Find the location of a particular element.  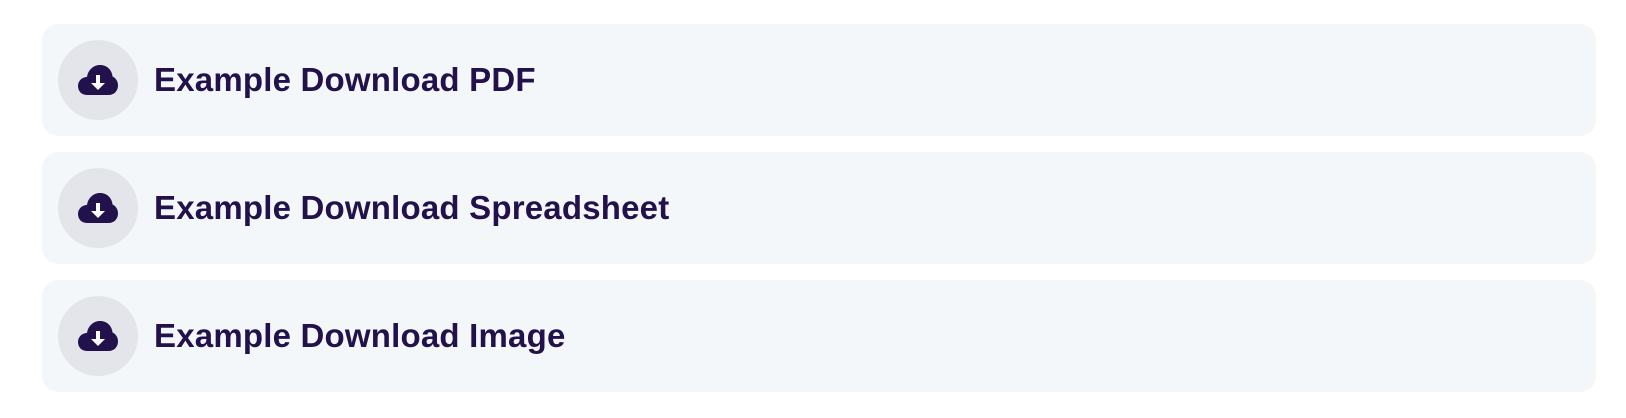

download-item-label: Example Download Image is located at coordinates (360, 335).